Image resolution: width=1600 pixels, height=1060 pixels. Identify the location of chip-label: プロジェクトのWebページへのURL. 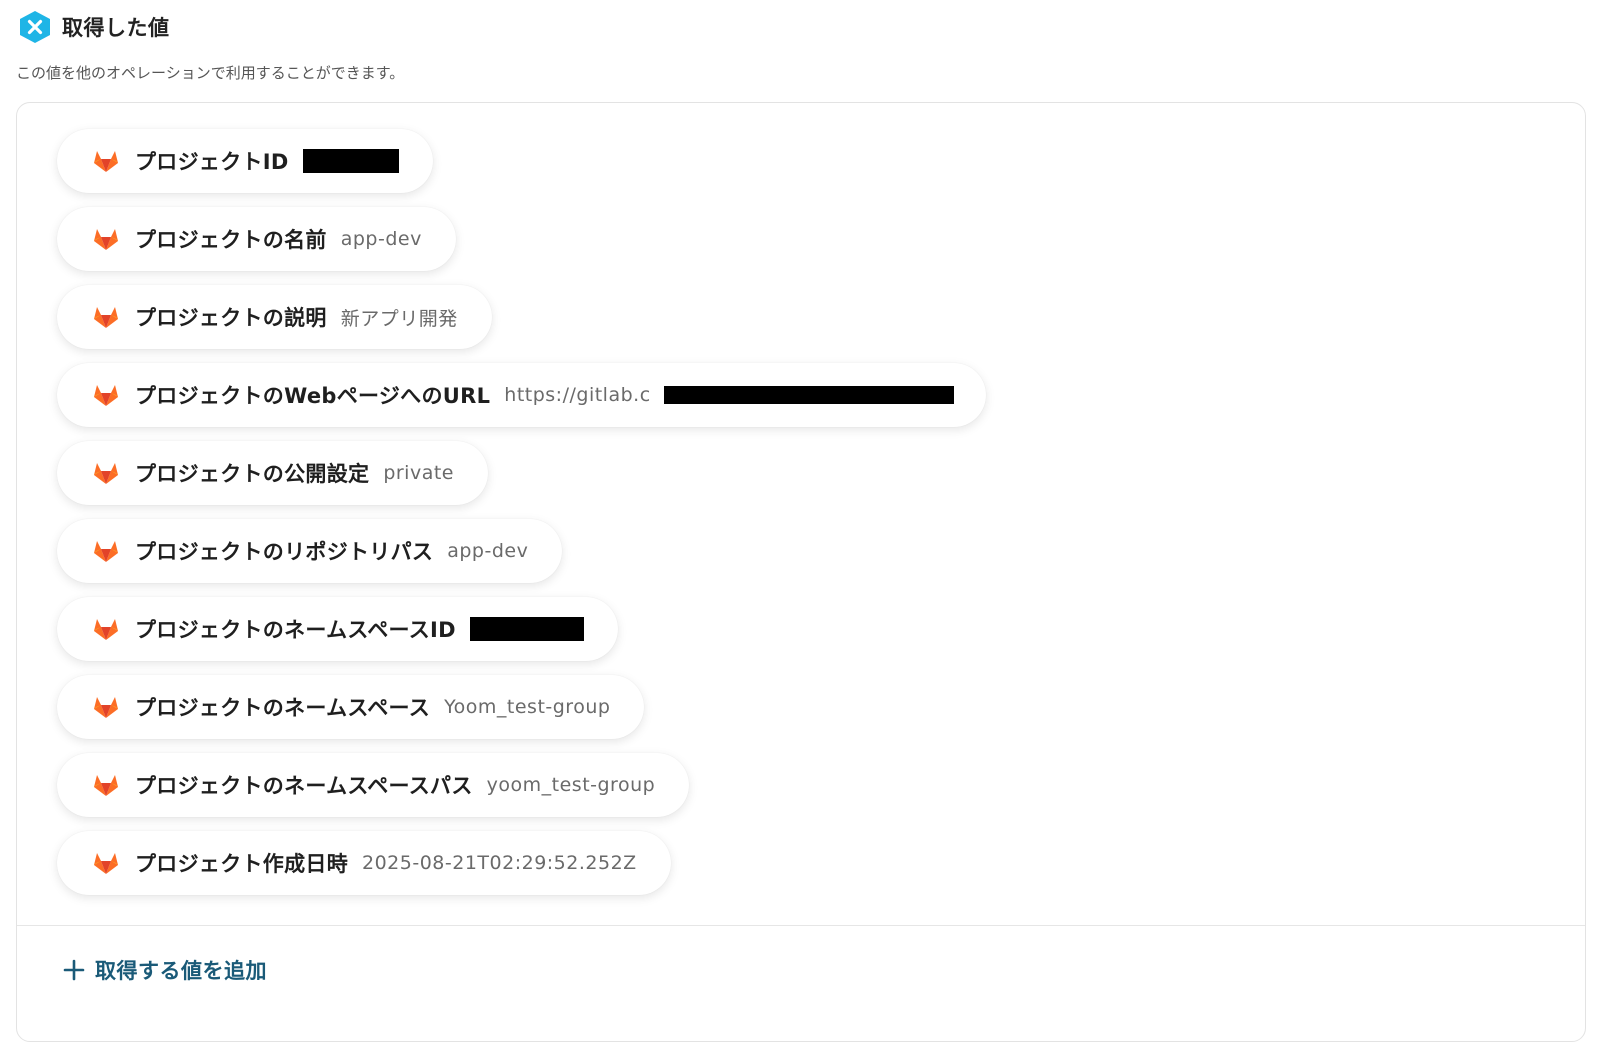
(313, 396).